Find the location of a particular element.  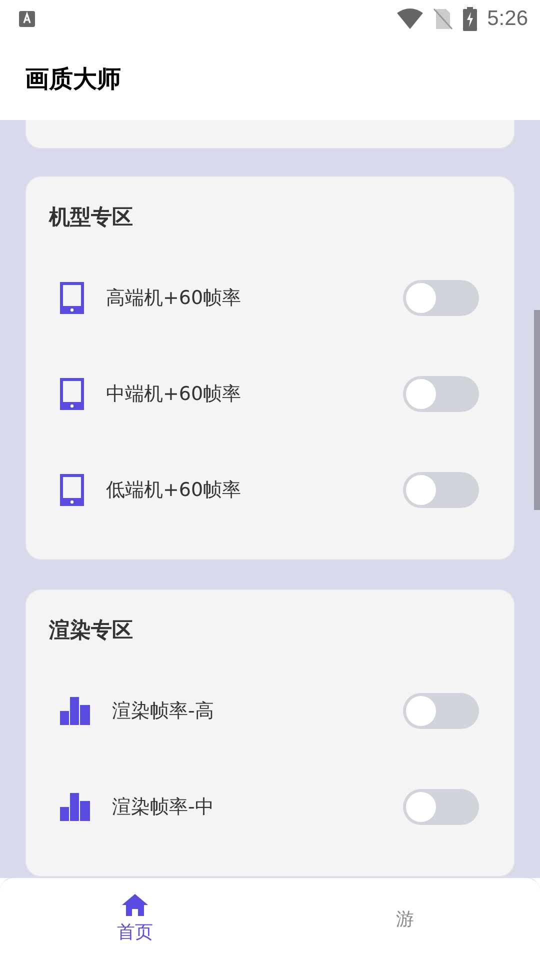

section-title: 渲染专区 is located at coordinates (91, 630).